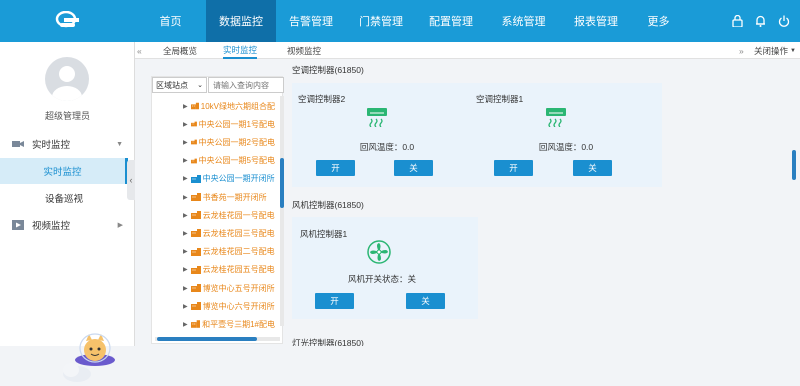 The image size is (800, 386). What do you see at coordinates (234, 197) in the screenshot?
I see `tree-item-label: 书香苑一期开闭所` at bounding box center [234, 197].